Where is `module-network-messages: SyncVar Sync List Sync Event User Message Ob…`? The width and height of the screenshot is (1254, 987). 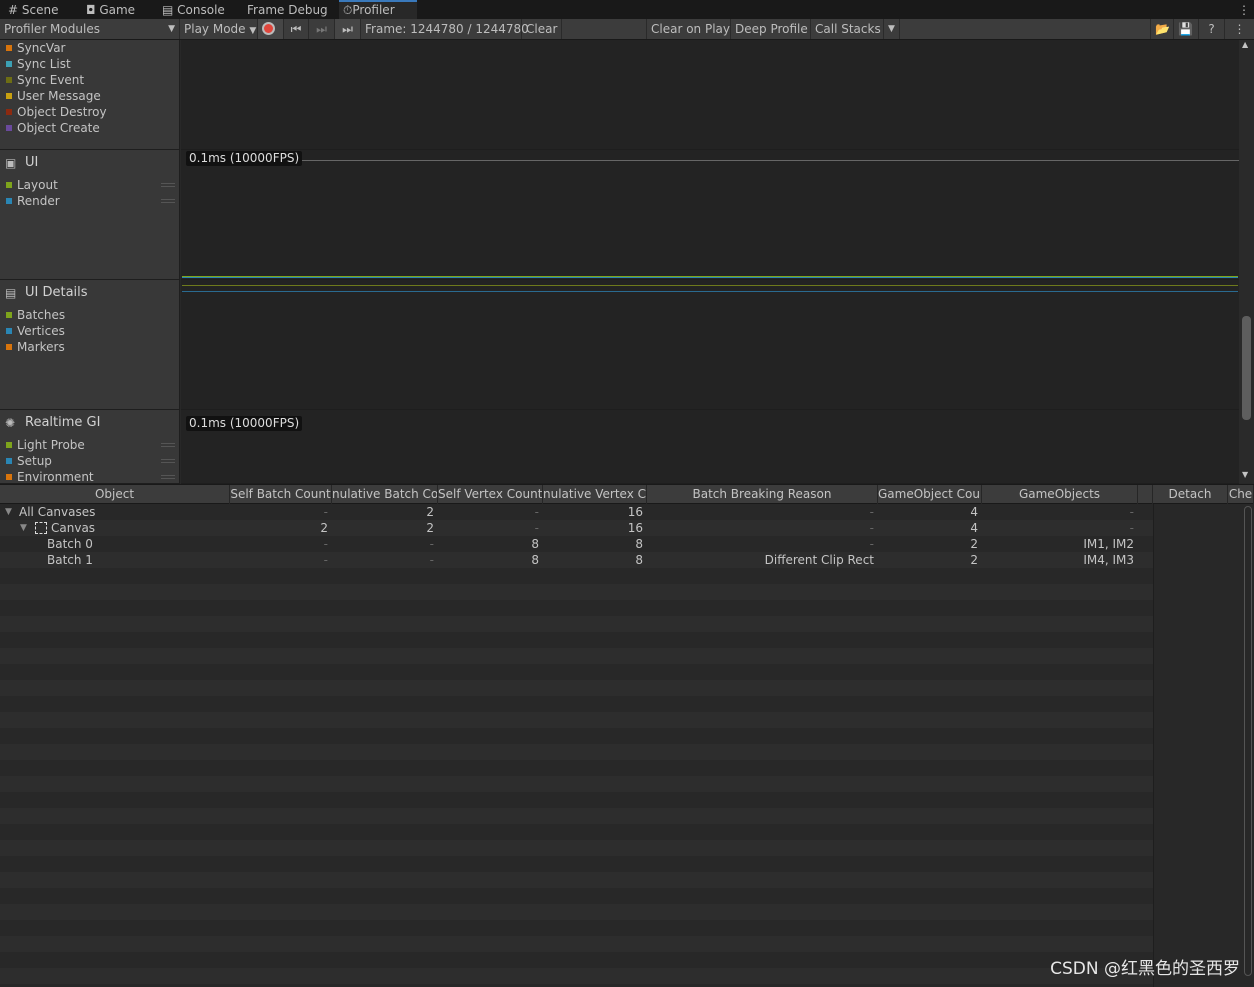 module-network-messages: SyncVar Sync List Sync Event User Message Ob… is located at coordinates (90, 95).